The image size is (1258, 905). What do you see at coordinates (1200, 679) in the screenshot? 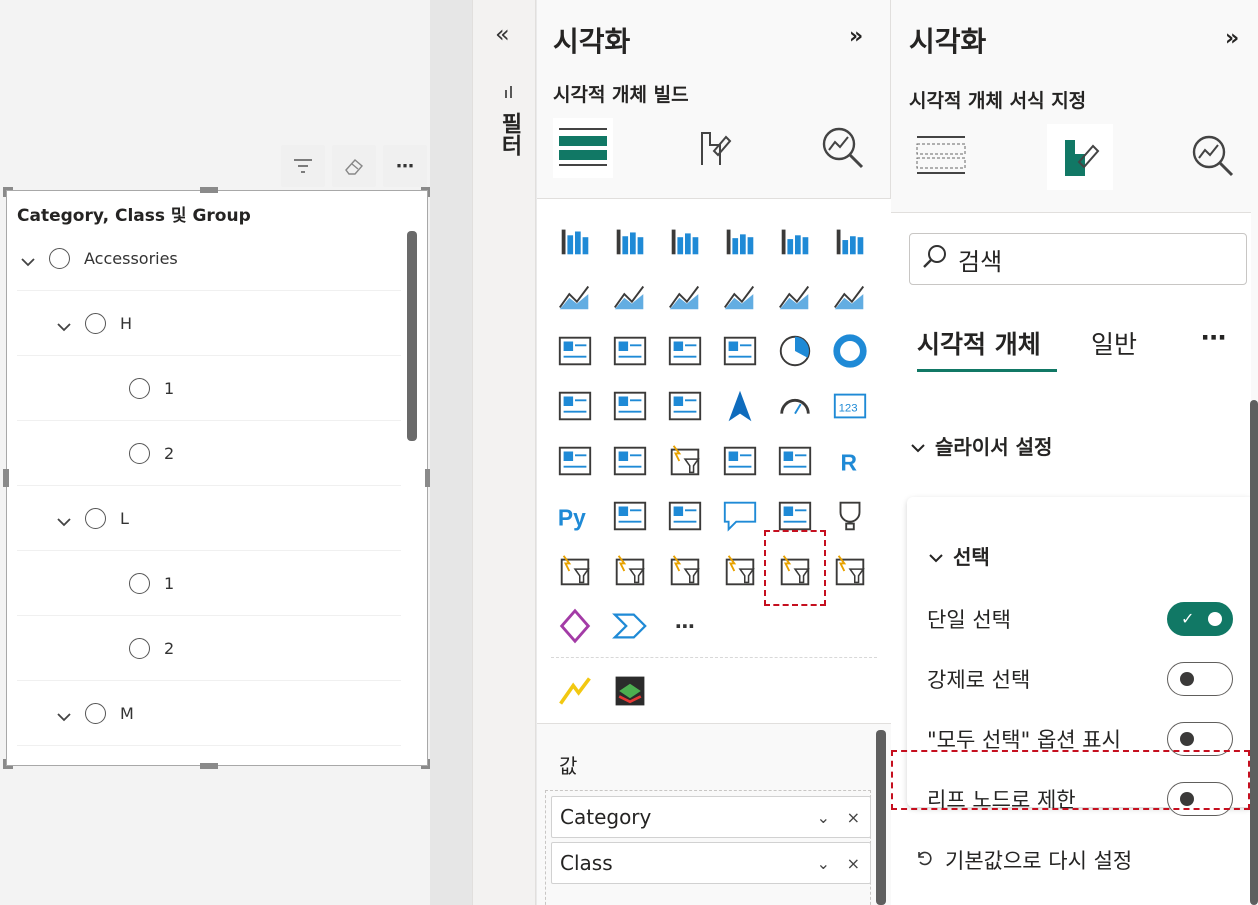
I see `option-toggle` at bounding box center [1200, 679].